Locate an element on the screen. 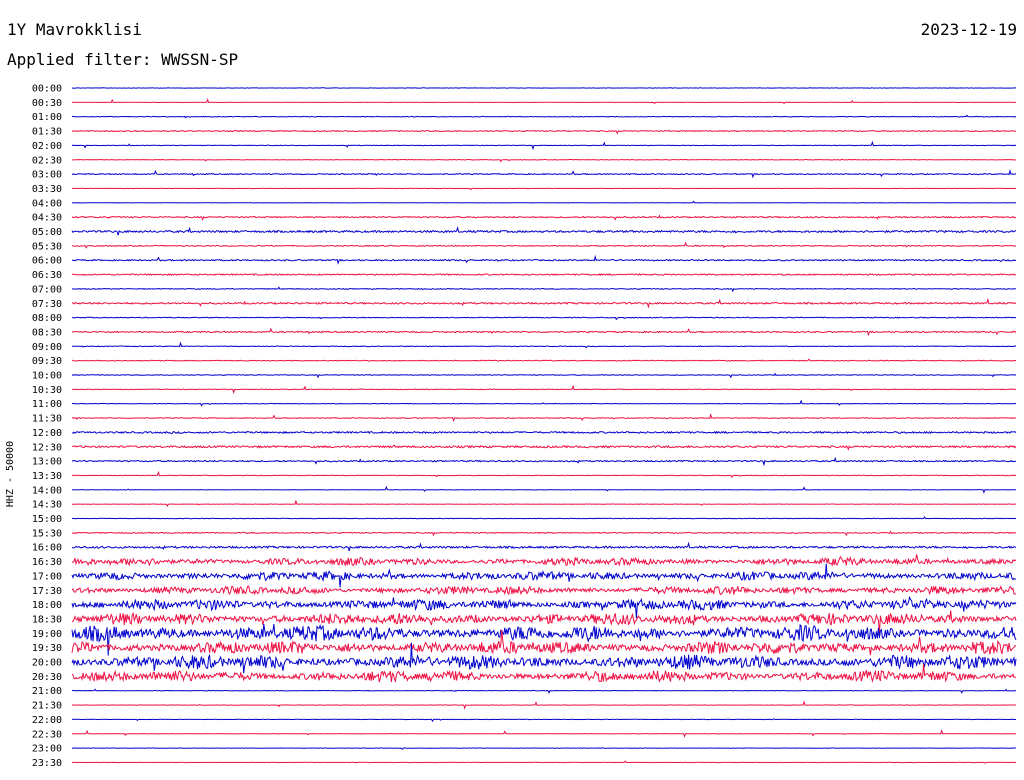 This screenshot has width=1024, height=780. time-tick-label: 23:00 is located at coordinates (47, 749).